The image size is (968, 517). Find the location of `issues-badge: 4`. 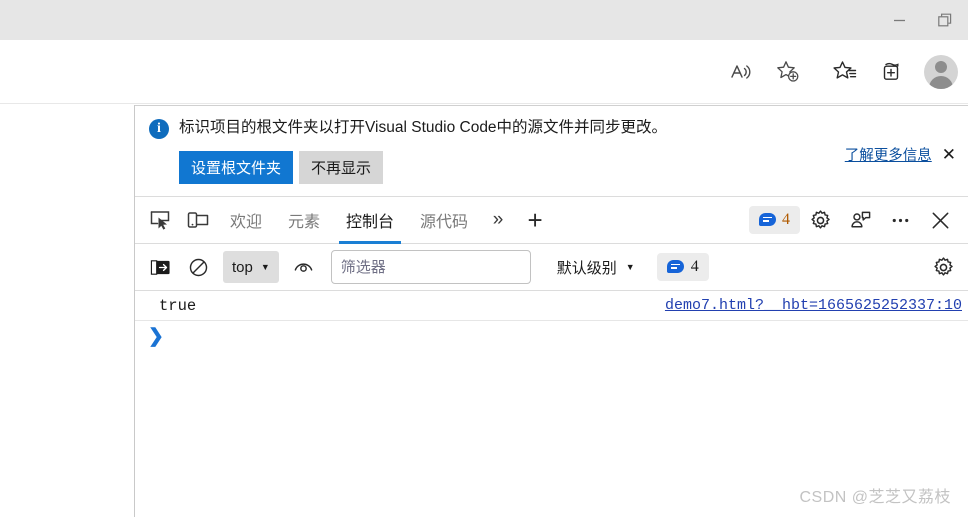

issues-badge: 4 is located at coordinates (774, 220).